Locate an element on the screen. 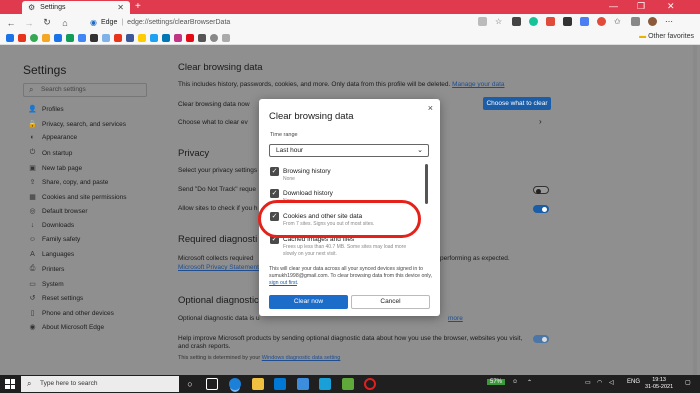 This screenshot has height=393, width=700. edge-taskbar-icon is located at coordinates (235, 384).